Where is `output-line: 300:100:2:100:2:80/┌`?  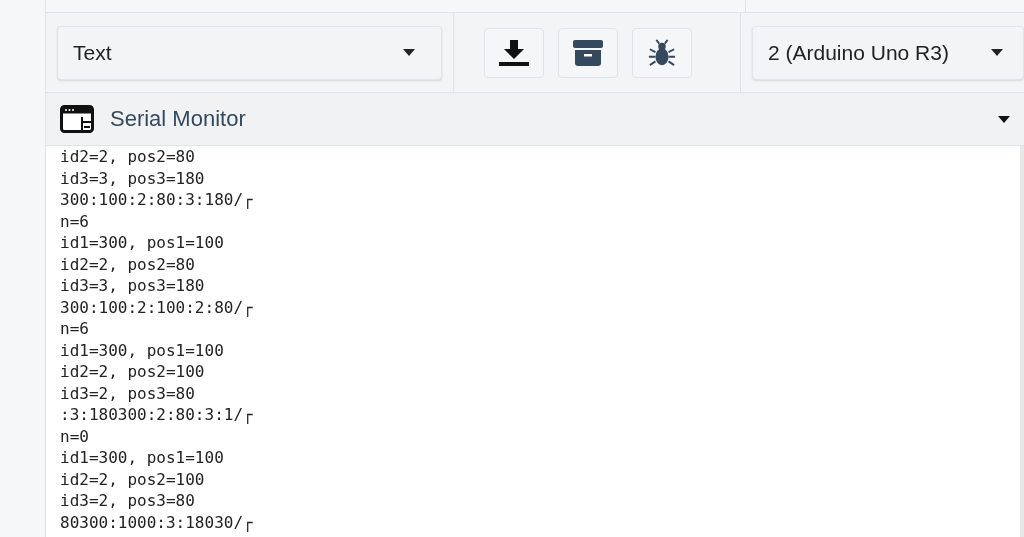 output-line: 300:100:2:100:2:80/┌ is located at coordinates (156, 307).